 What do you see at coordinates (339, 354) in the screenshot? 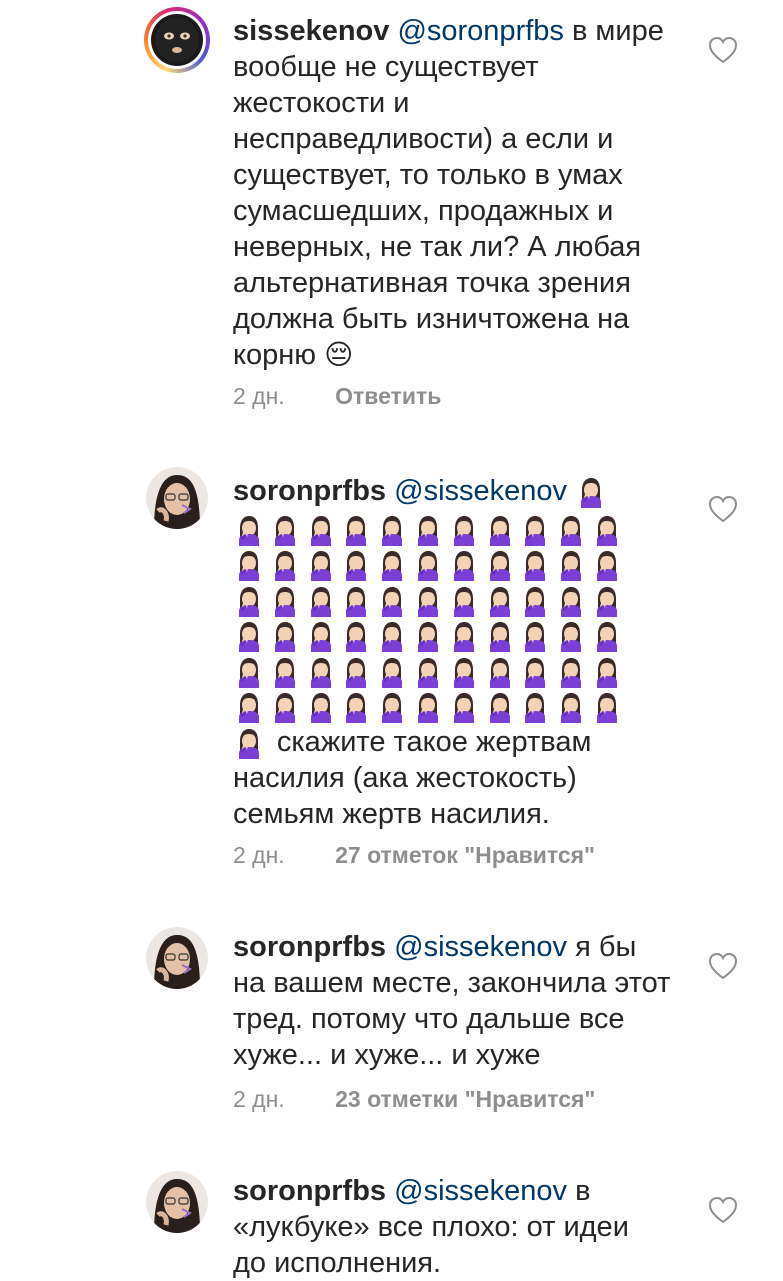
I see `pensive-emoji: 😔` at bounding box center [339, 354].